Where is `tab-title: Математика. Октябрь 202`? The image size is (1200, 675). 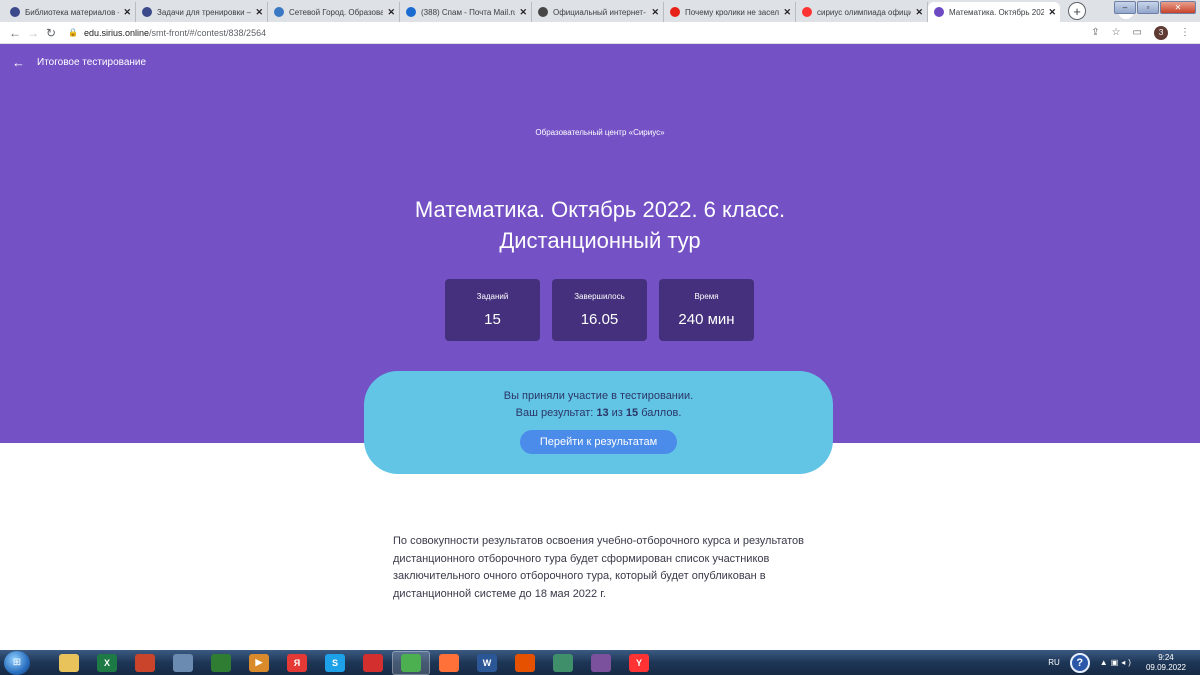
tab-title: Математика. Октябрь 202 is located at coordinates (997, 12).